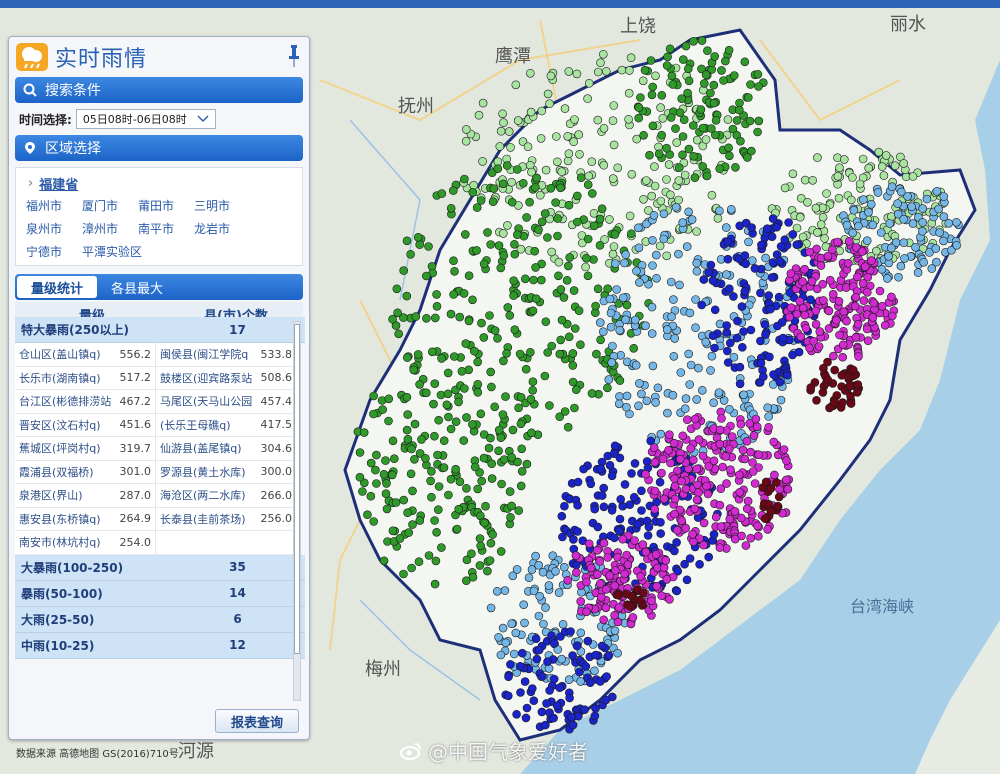  What do you see at coordinates (85, 402) in the screenshot?
I see `station-cell: 台江区(彬德排涝站 467.2` at bounding box center [85, 402].